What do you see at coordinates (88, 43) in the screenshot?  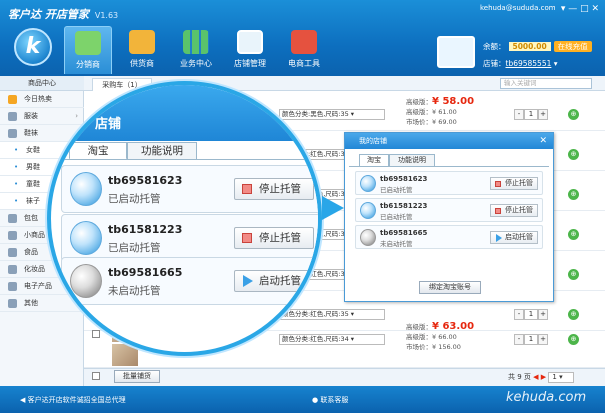 I see `distributor-icon` at bounding box center [88, 43].